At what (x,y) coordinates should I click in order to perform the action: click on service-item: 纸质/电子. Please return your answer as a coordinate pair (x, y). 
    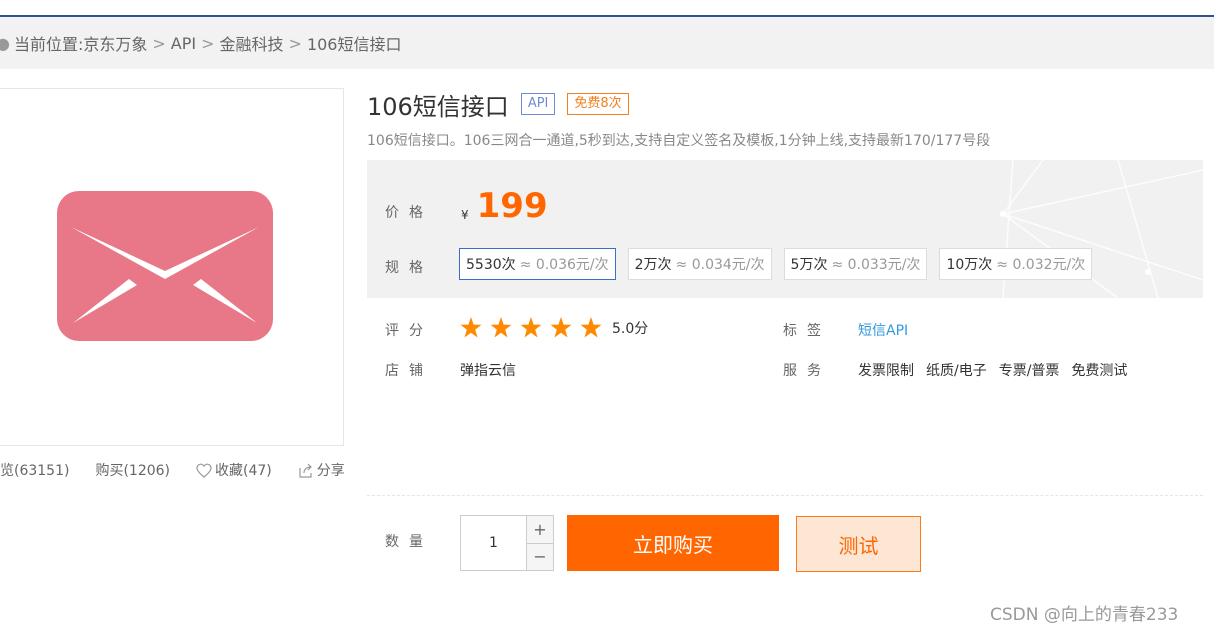
    Looking at the image, I should click on (956, 371).